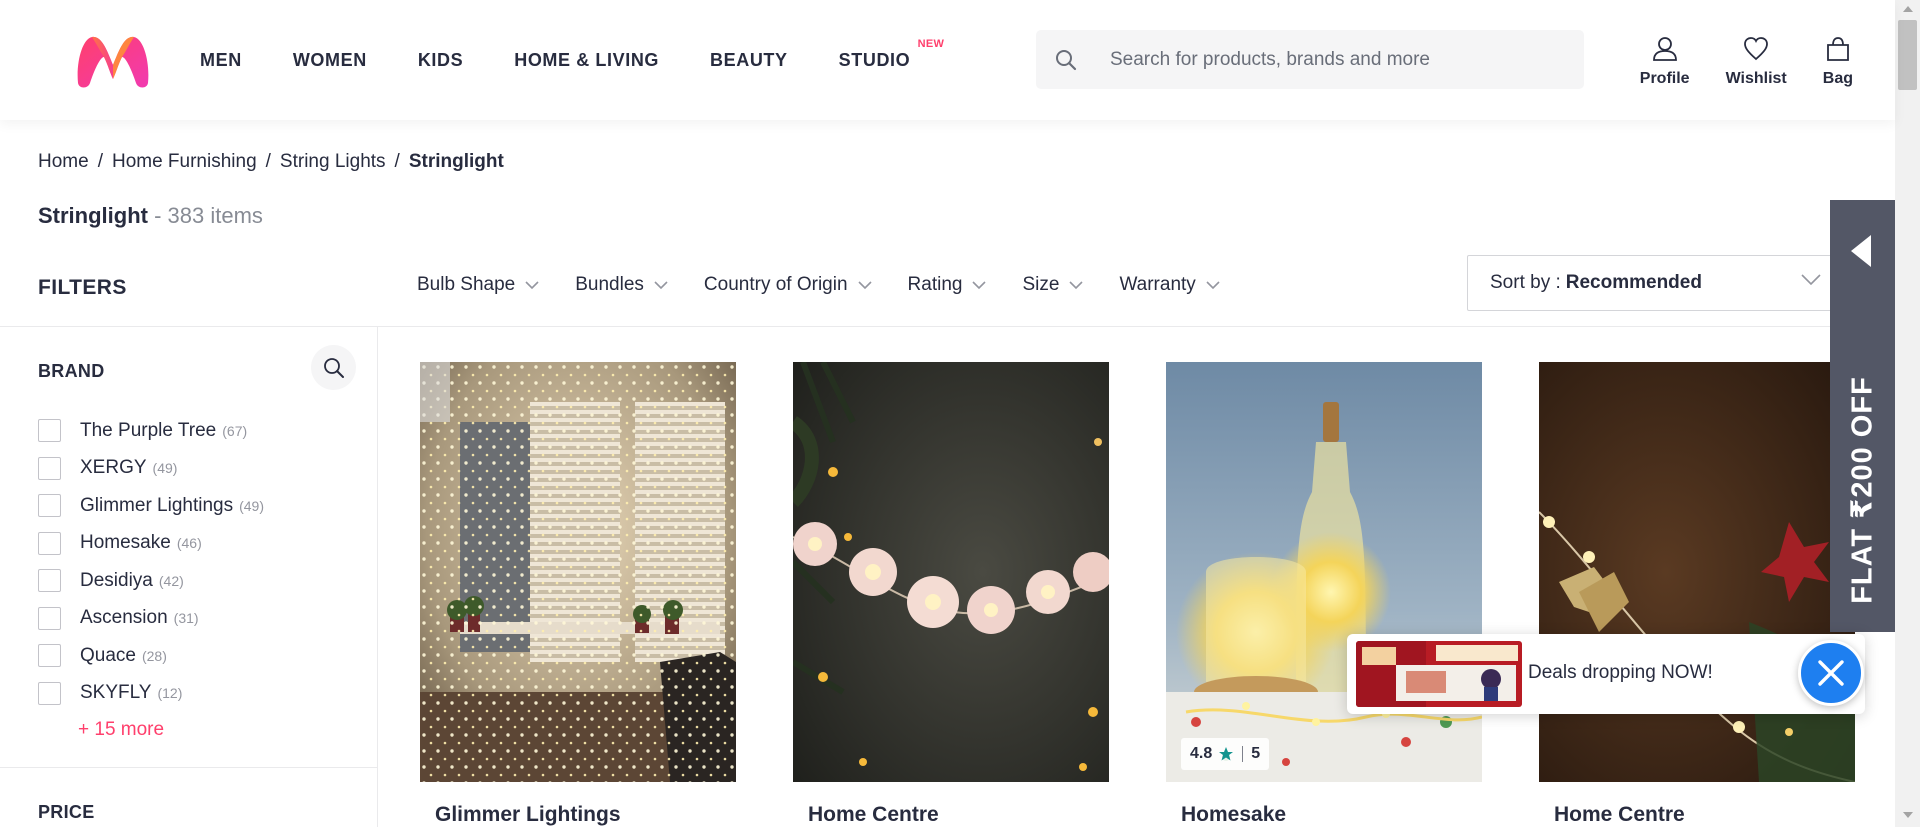 The width and height of the screenshot is (1920, 827). What do you see at coordinates (1908, 9) in the screenshot?
I see `scroll-up-arrow` at bounding box center [1908, 9].